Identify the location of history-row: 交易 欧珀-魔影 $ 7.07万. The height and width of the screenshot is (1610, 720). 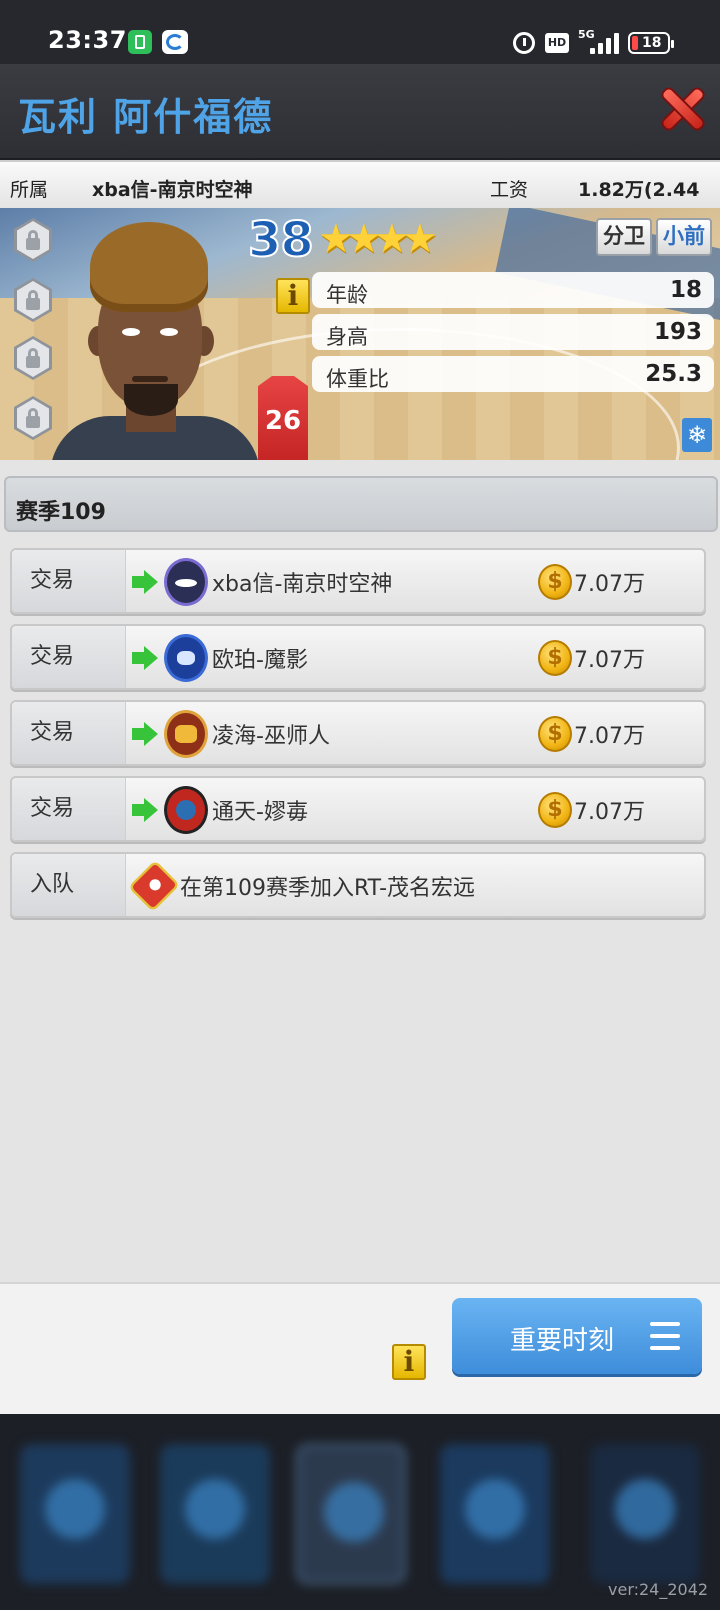
(358, 657).